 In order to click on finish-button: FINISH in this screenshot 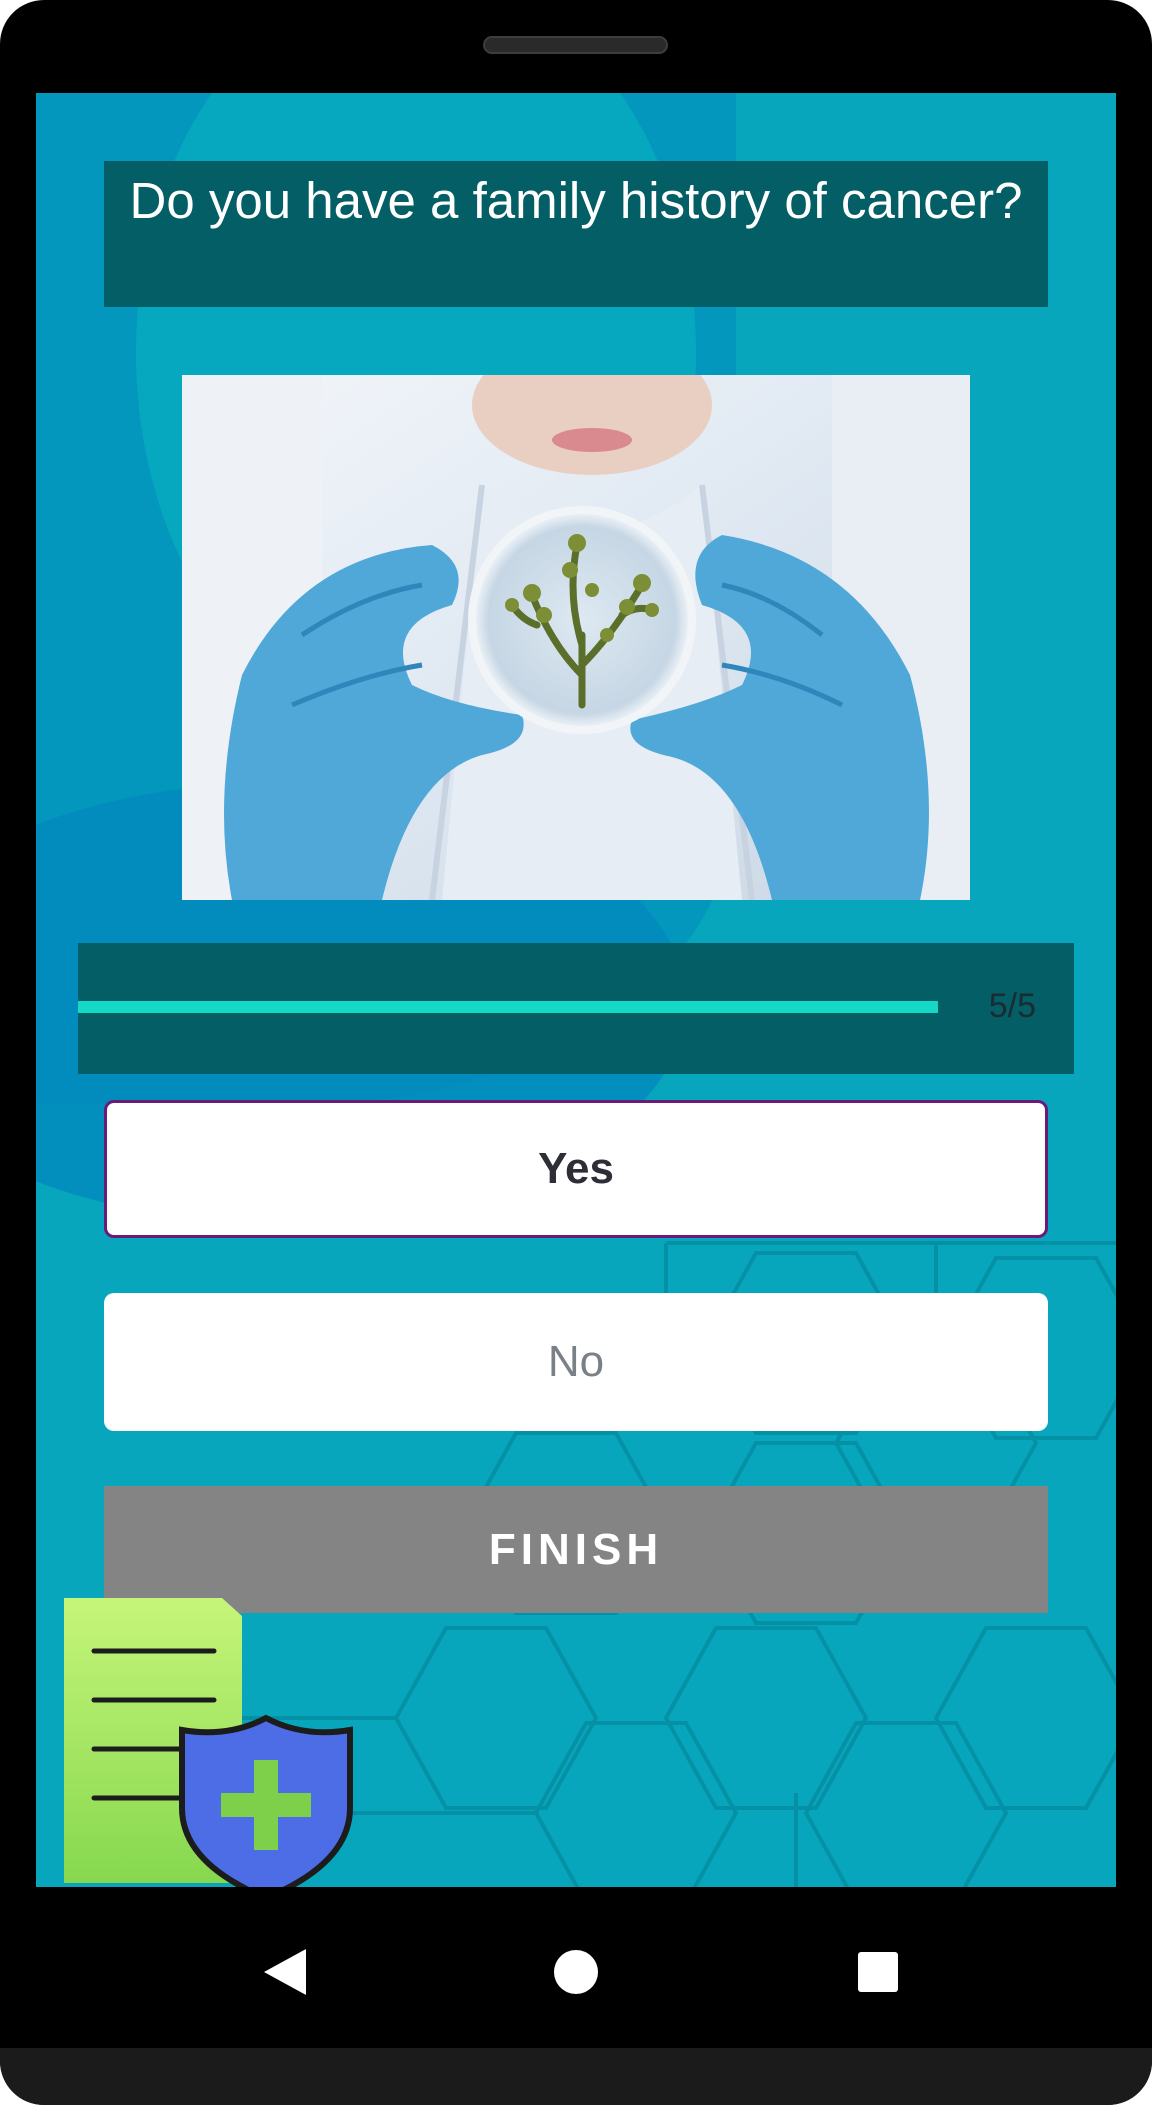, I will do `click(576, 1549)`.